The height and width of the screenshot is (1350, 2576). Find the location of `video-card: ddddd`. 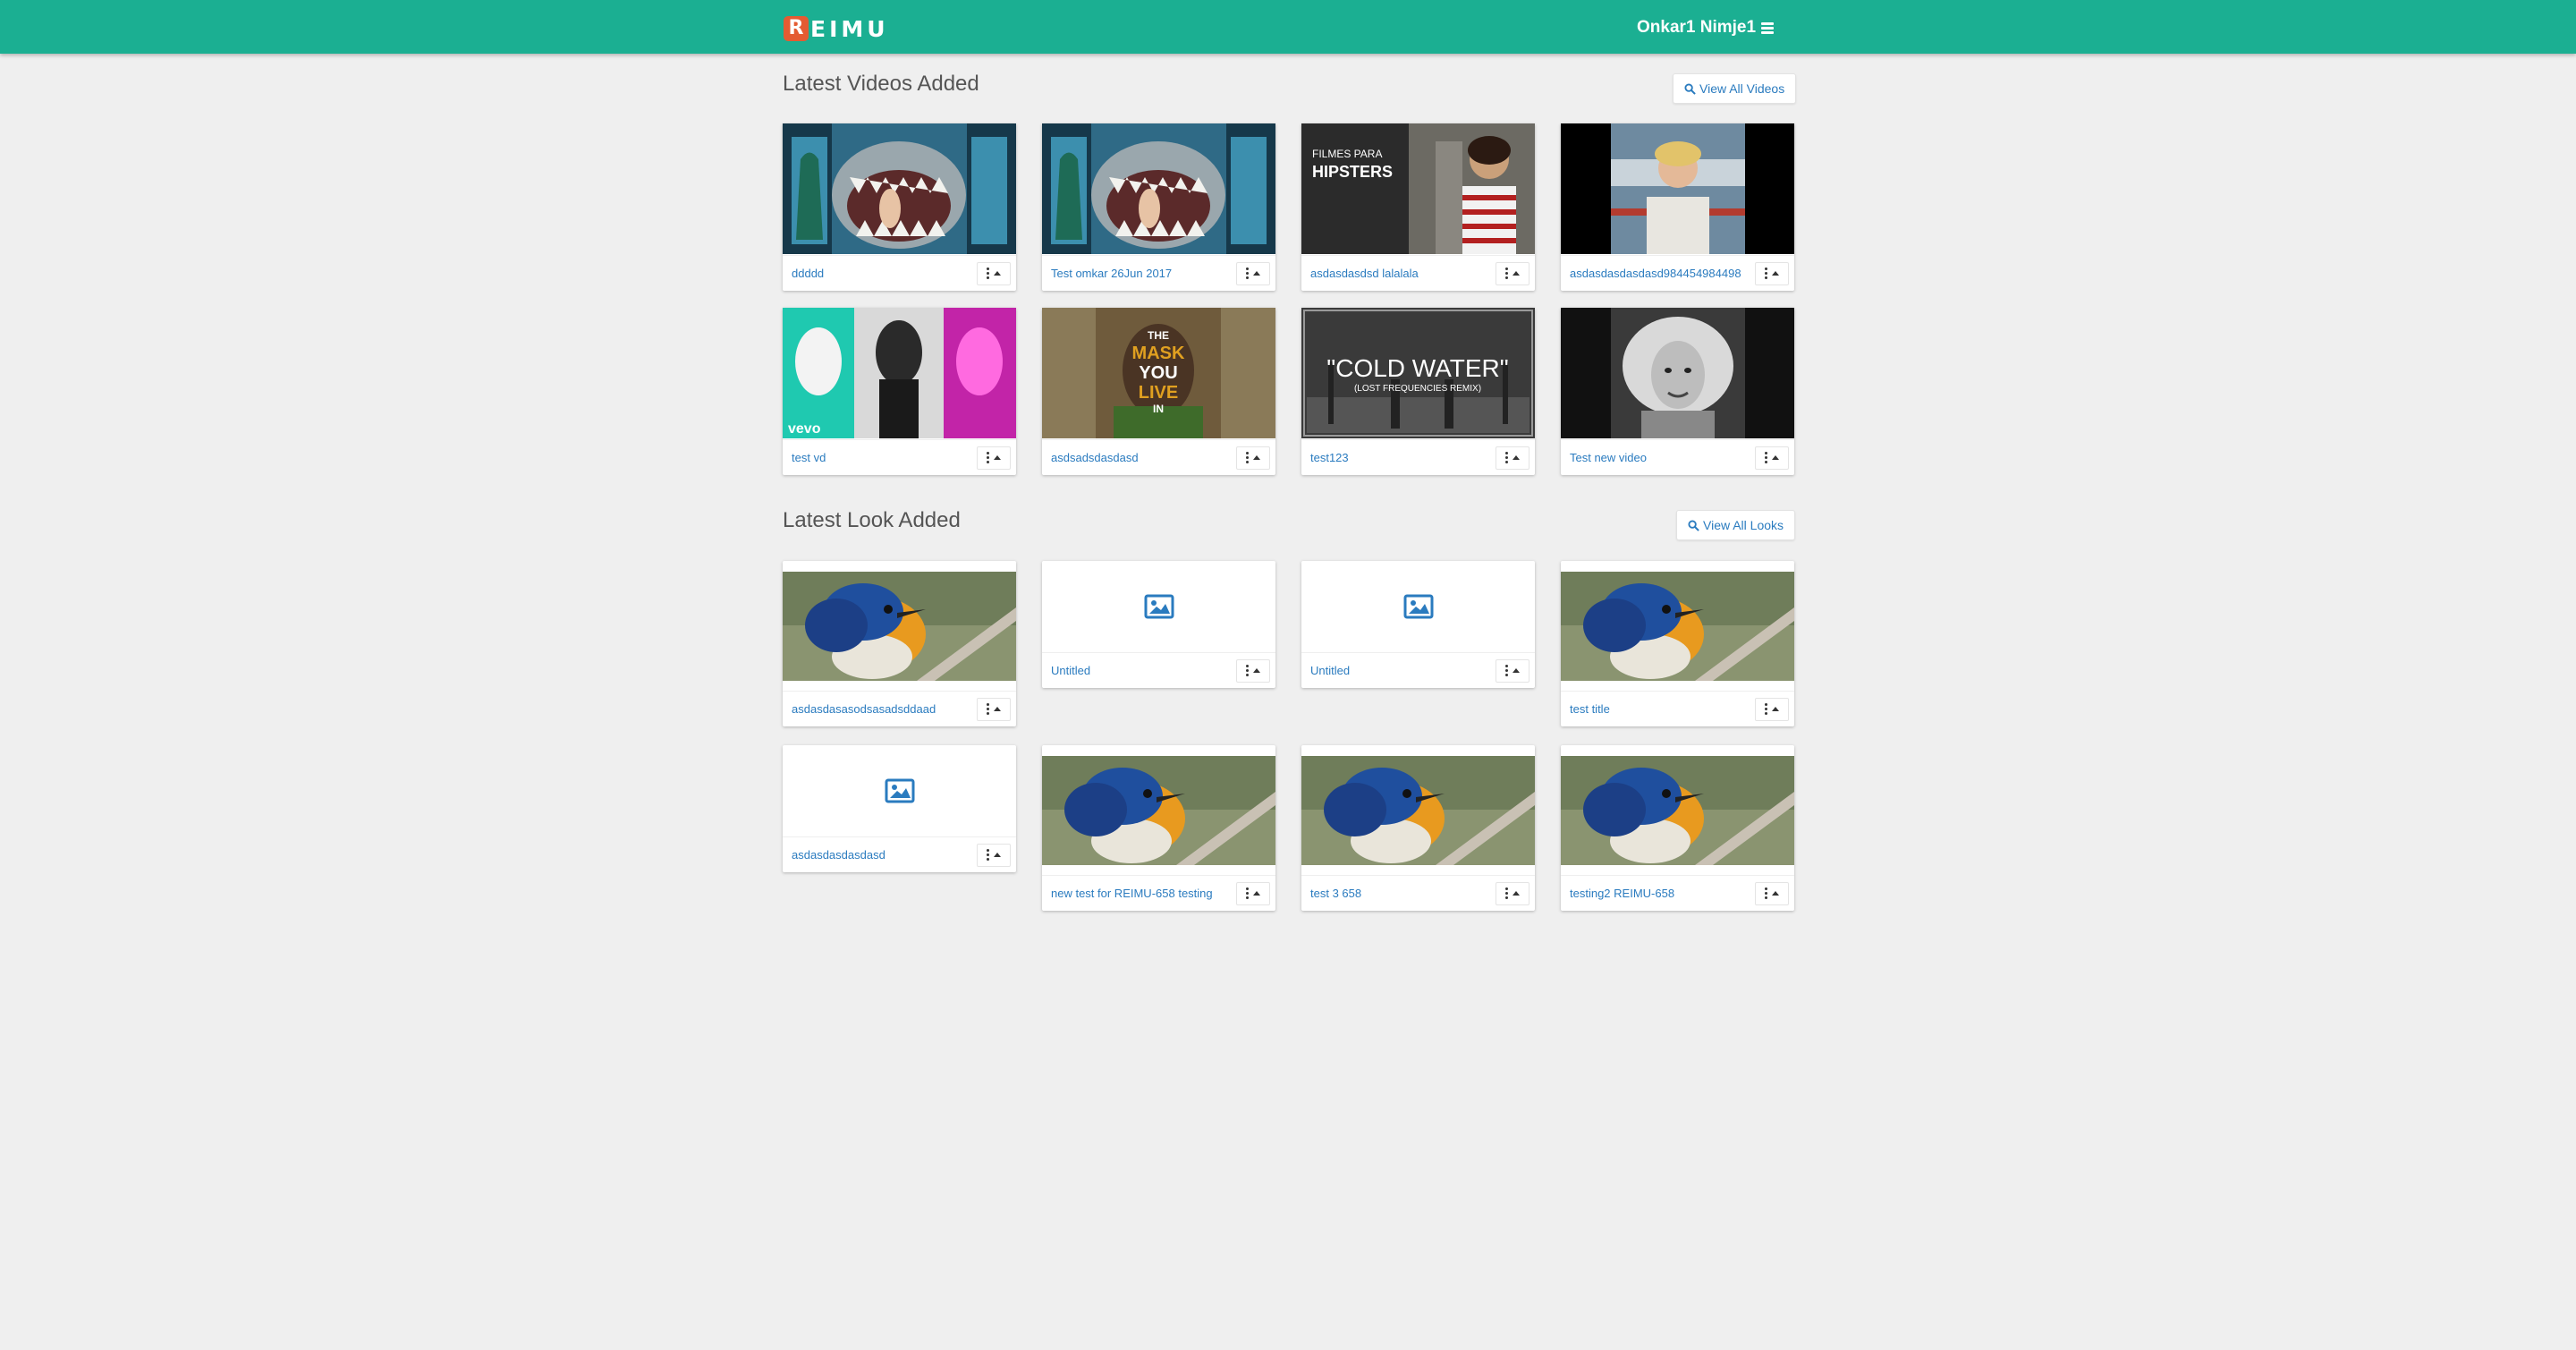

video-card: ddddd is located at coordinates (899, 207).